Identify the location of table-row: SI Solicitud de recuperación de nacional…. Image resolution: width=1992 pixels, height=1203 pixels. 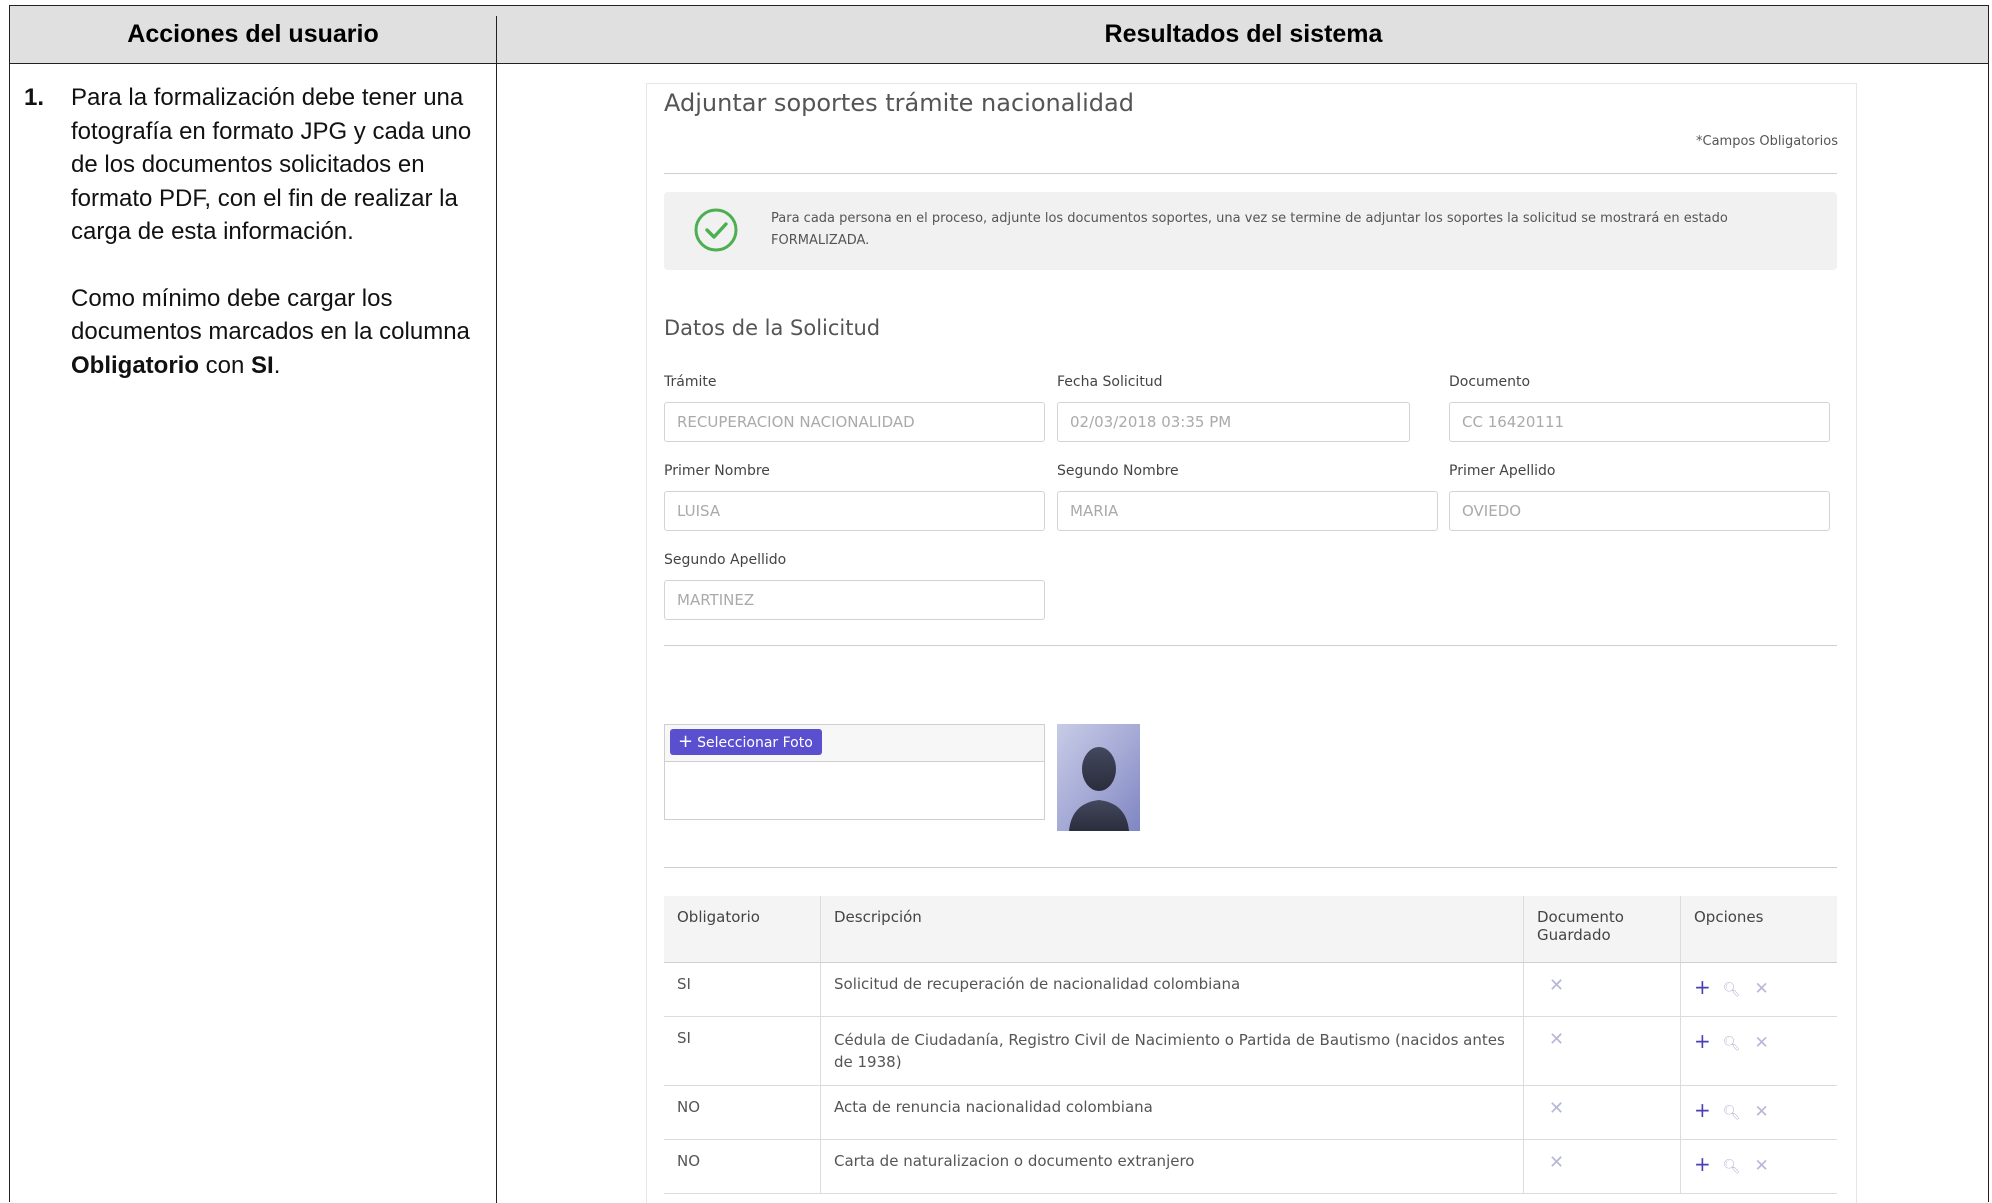
(1250, 989).